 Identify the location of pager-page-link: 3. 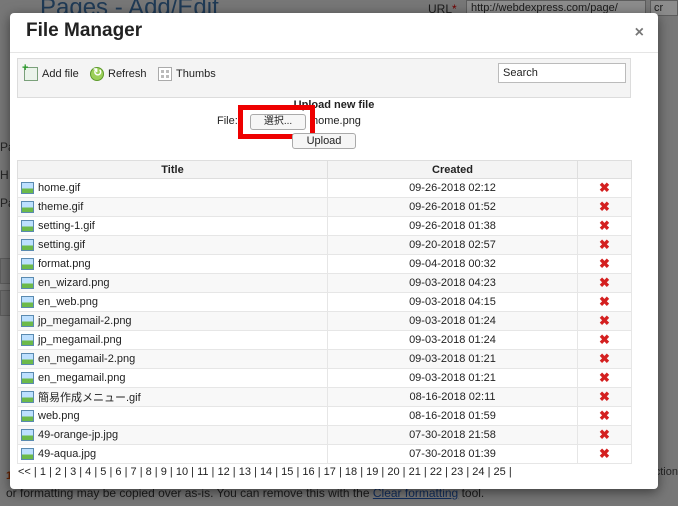
(73, 472).